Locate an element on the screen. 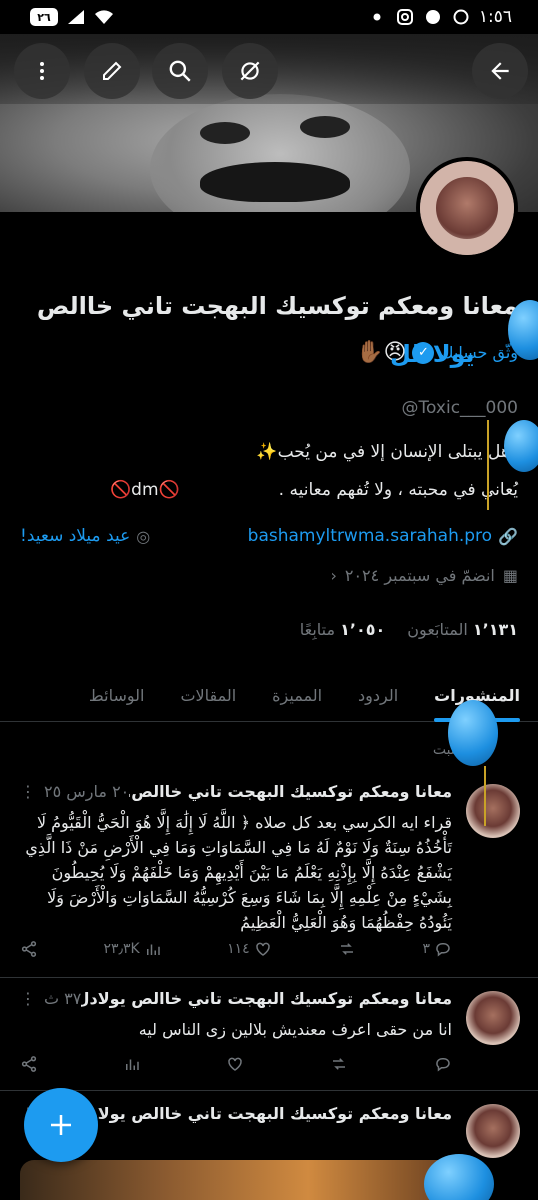 This screenshot has width=538, height=1200. edit-button is located at coordinates (112, 71).